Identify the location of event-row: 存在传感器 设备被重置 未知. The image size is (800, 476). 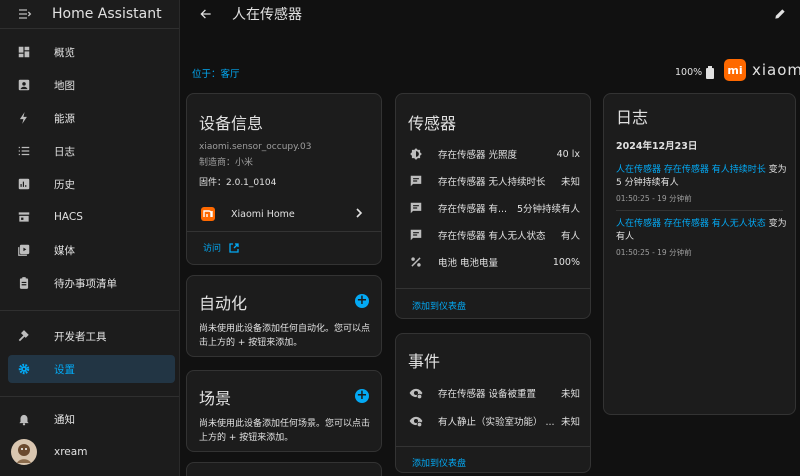
(494, 393).